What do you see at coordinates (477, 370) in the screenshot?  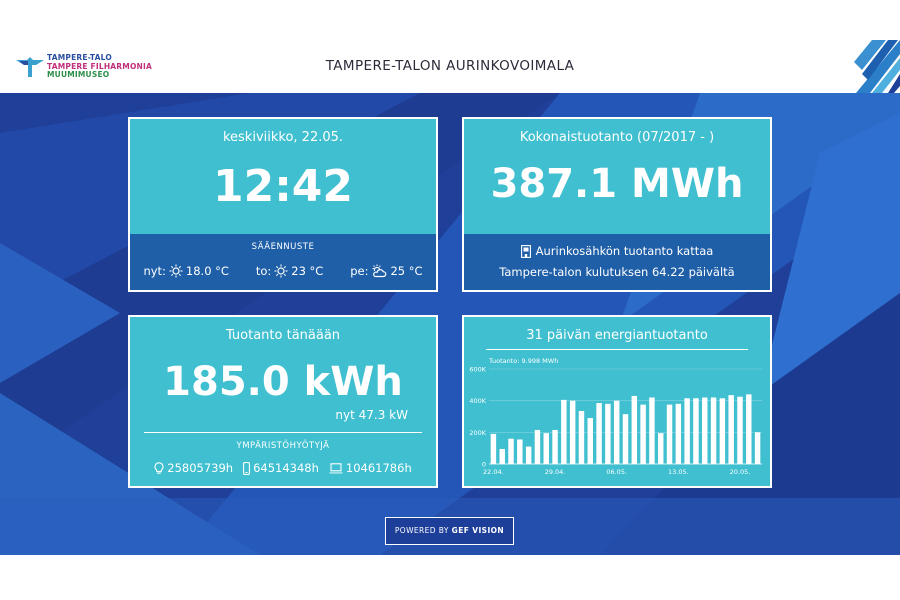 I see `y-tick-label: 600K` at bounding box center [477, 370].